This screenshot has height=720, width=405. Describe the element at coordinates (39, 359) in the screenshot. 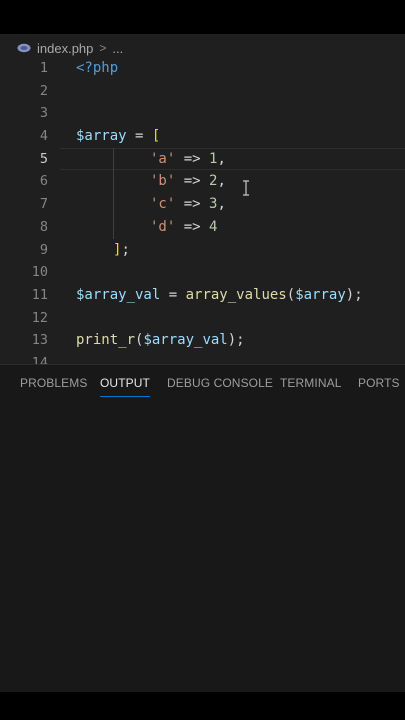

I see `line-number: 14` at that location.